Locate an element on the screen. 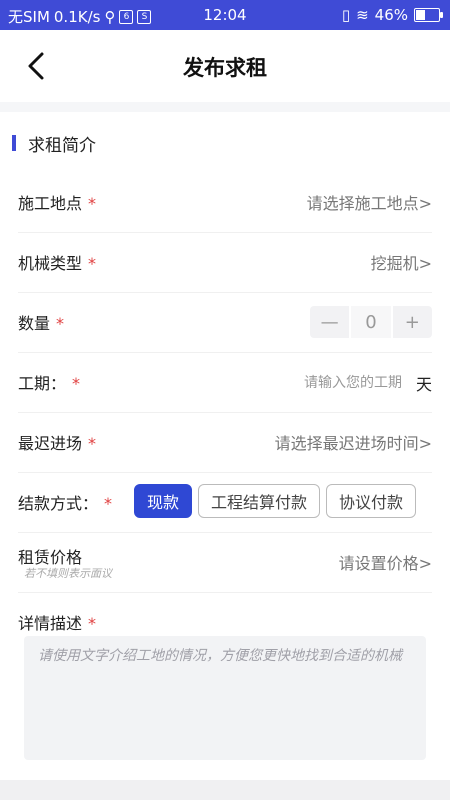  duration-label-wrap: 工期： * is located at coordinates (49, 382).